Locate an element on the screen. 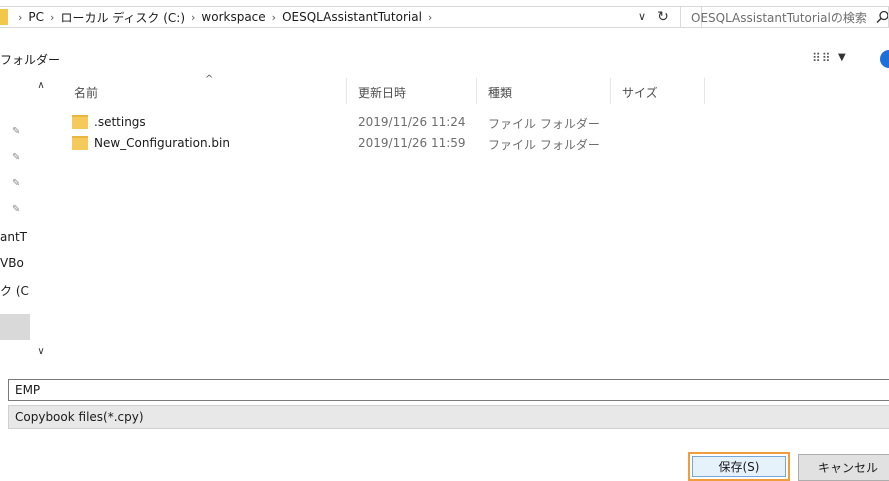 The width and height of the screenshot is (889, 481). file-modified: 2019/11/26 11:59 is located at coordinates (412, 143).